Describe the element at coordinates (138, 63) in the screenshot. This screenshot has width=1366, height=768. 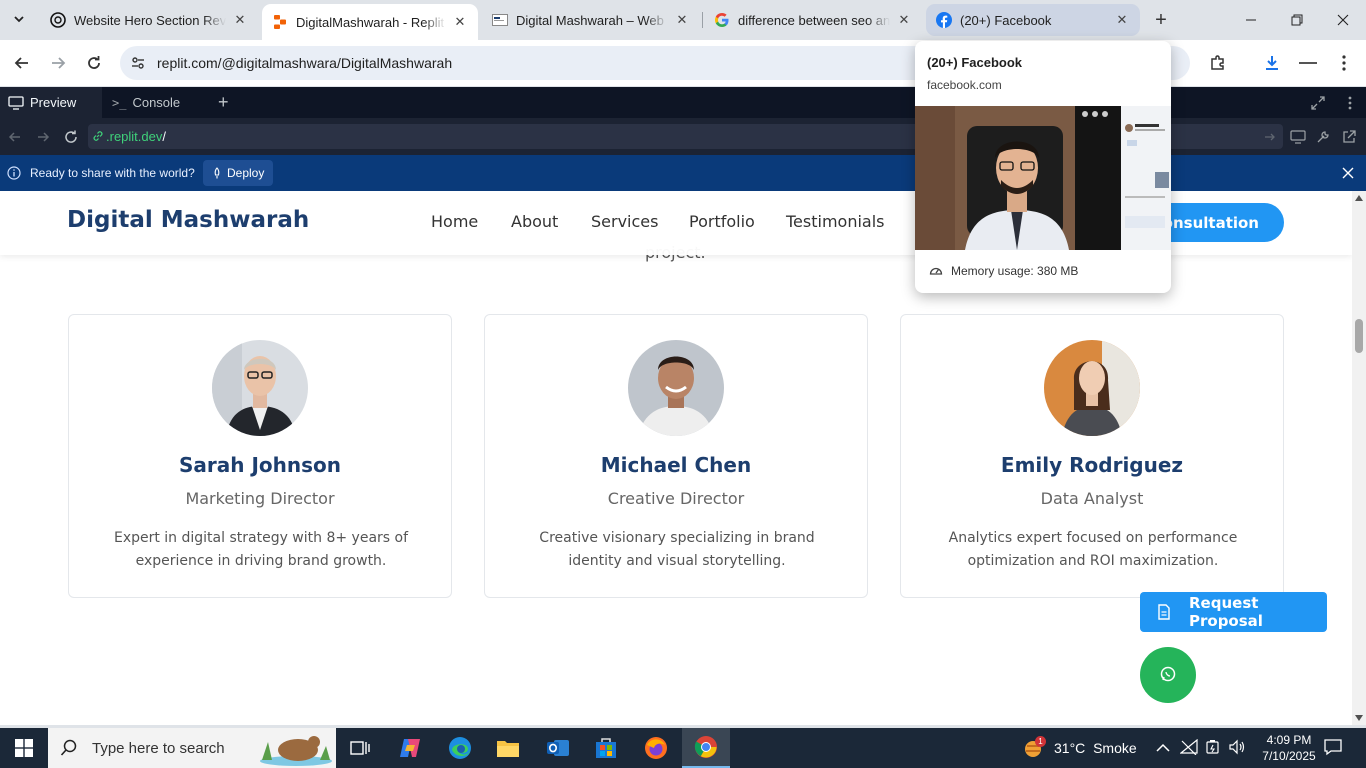
I see `site-info-icon` at that location.